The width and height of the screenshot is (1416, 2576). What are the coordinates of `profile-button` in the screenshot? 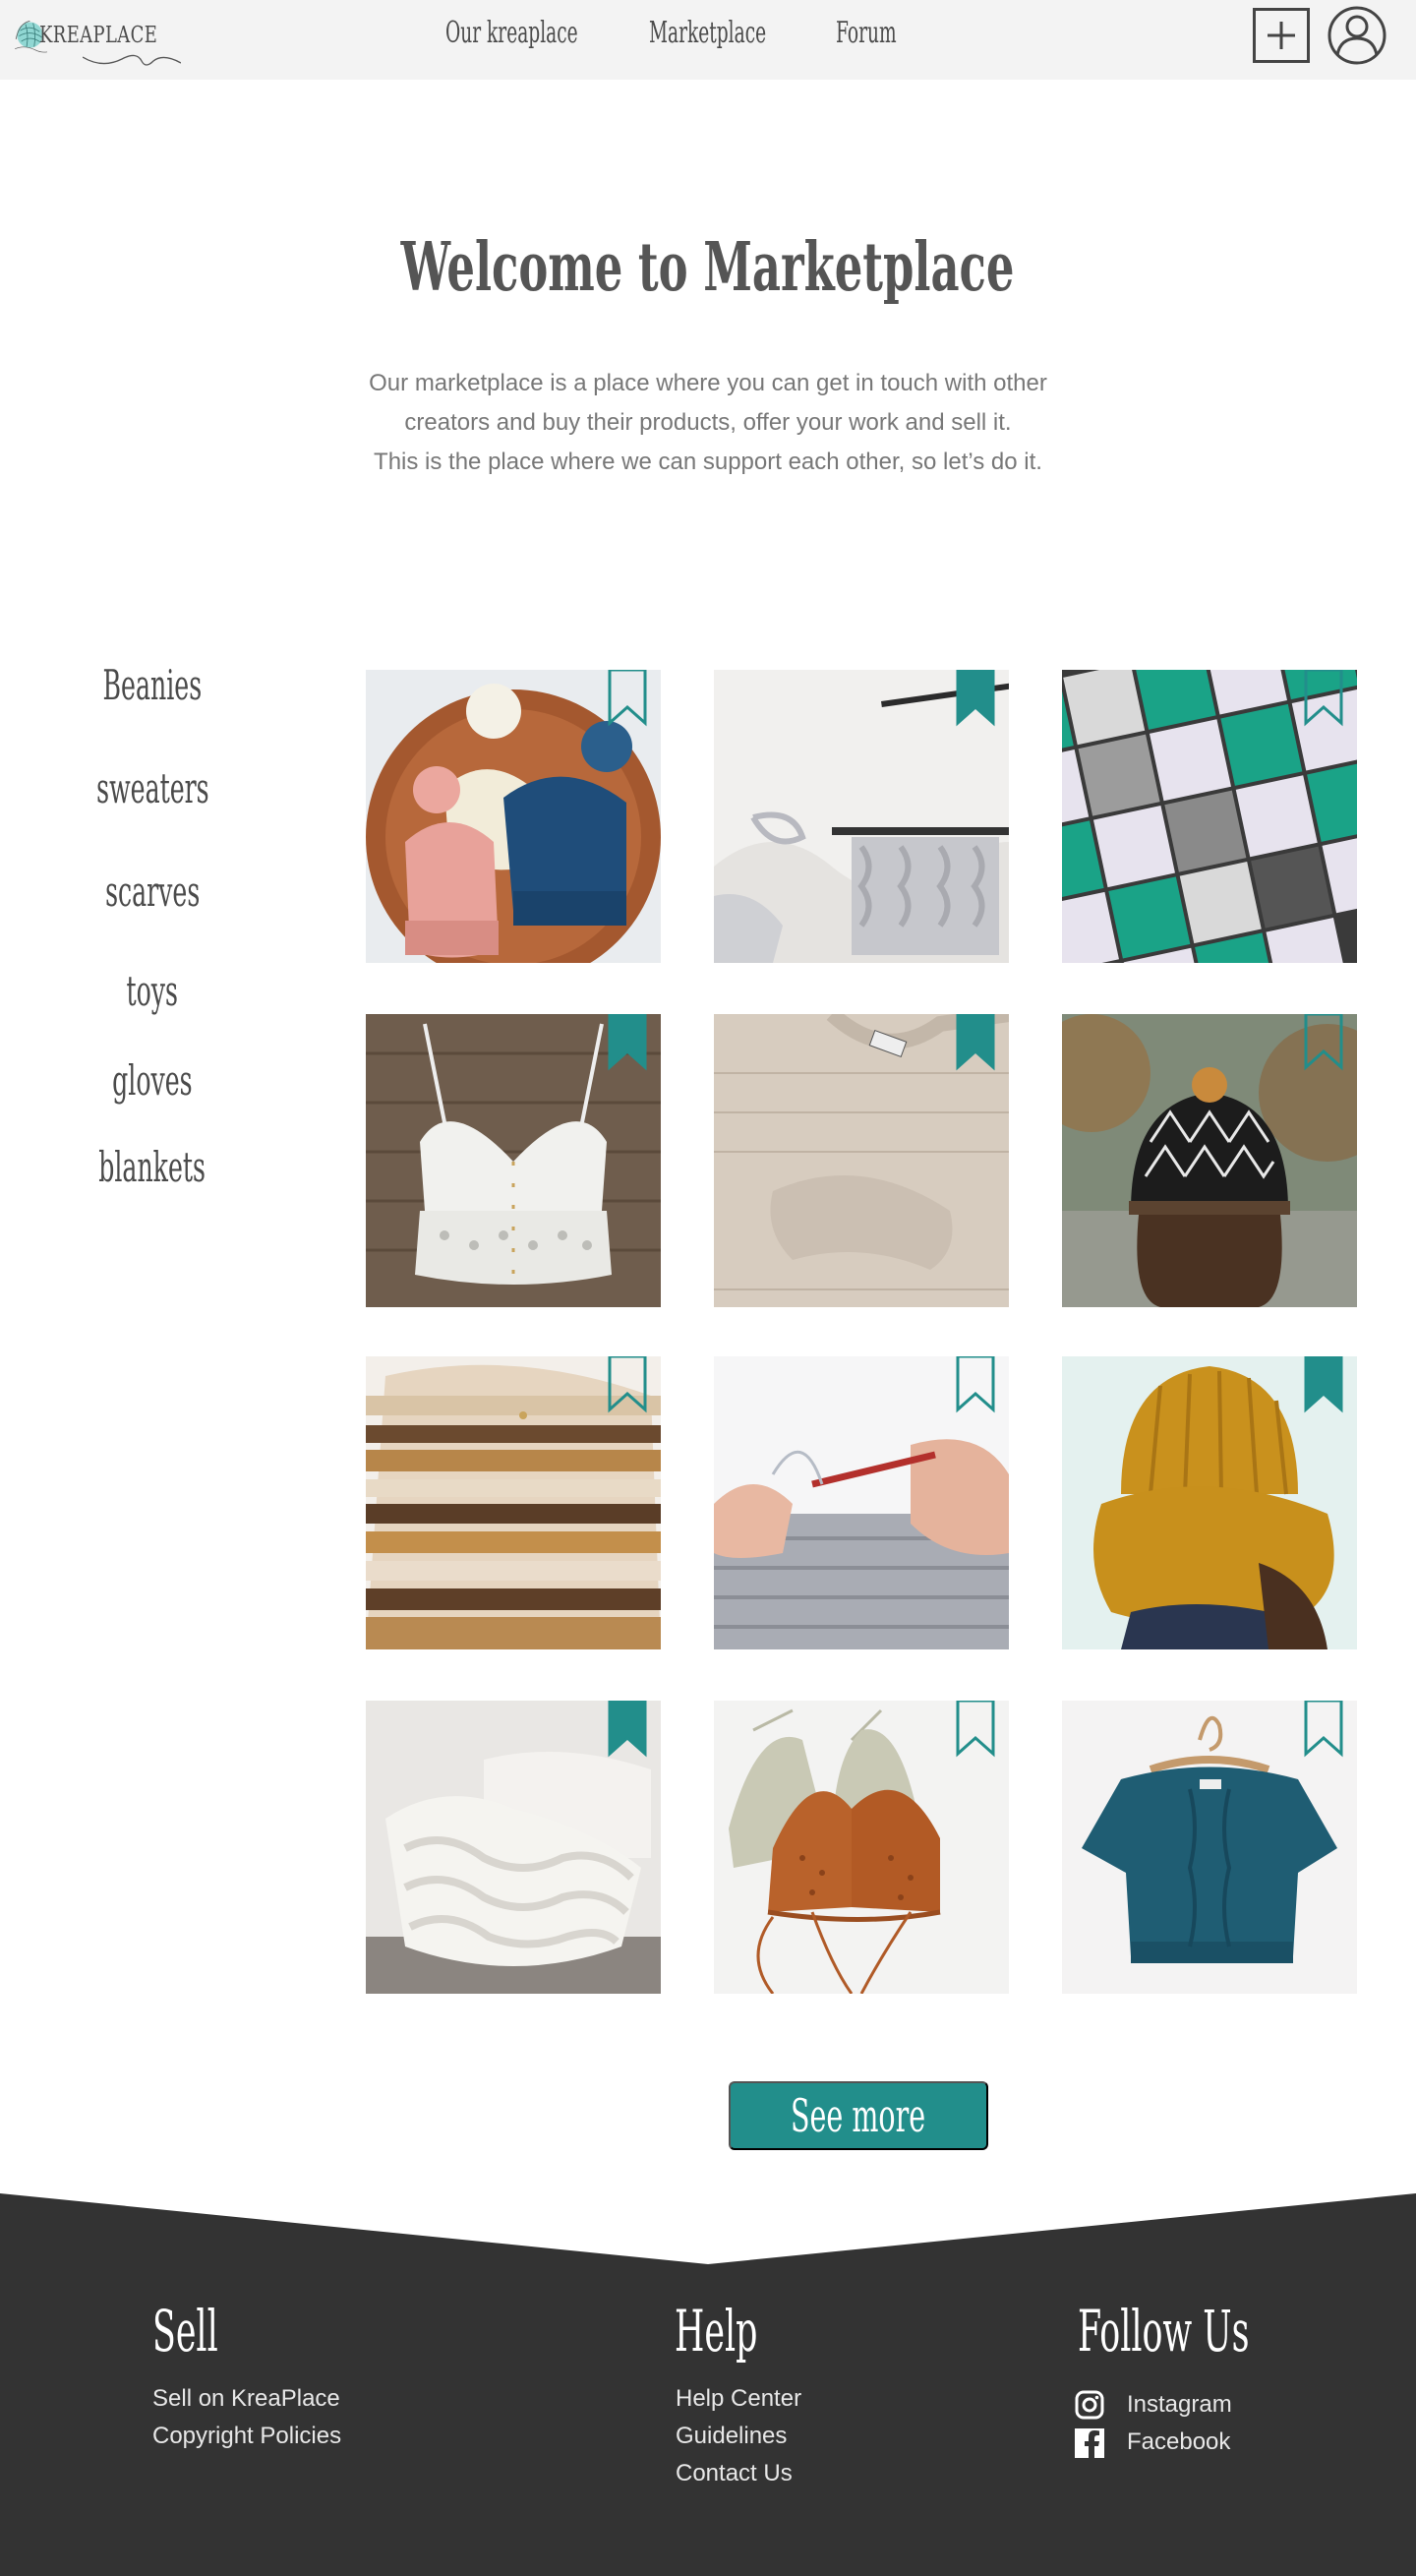 It's located at (1357, 35).